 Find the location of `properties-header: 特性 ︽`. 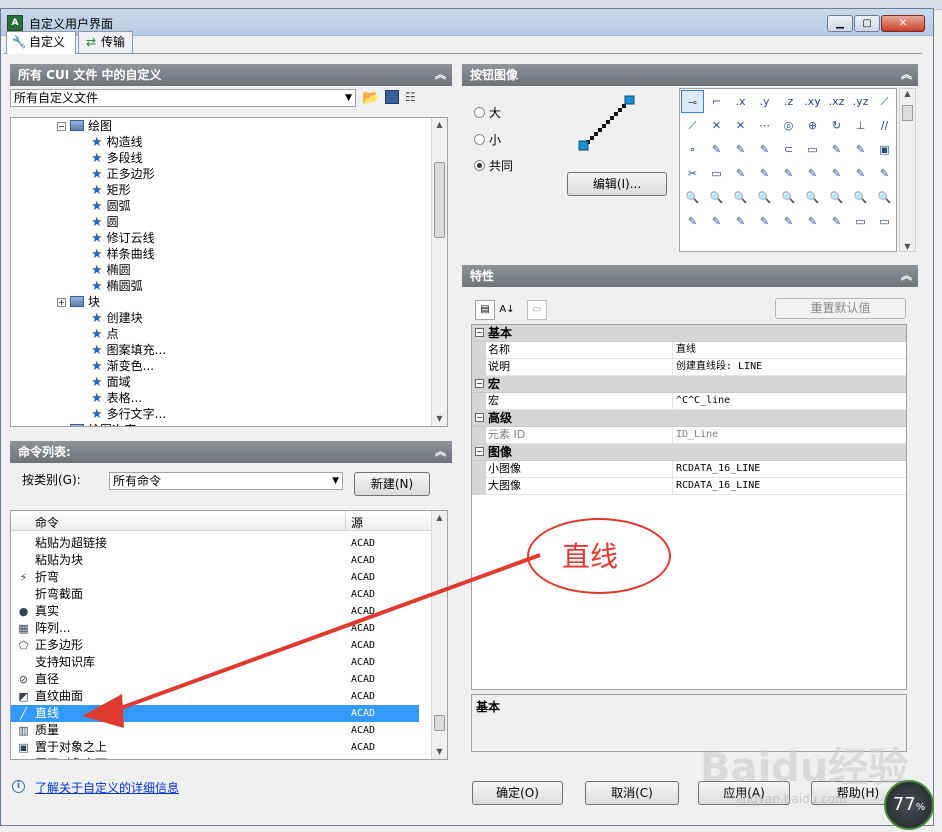

properties-header: 特性 ︽ is located at coordinates (690, 276).